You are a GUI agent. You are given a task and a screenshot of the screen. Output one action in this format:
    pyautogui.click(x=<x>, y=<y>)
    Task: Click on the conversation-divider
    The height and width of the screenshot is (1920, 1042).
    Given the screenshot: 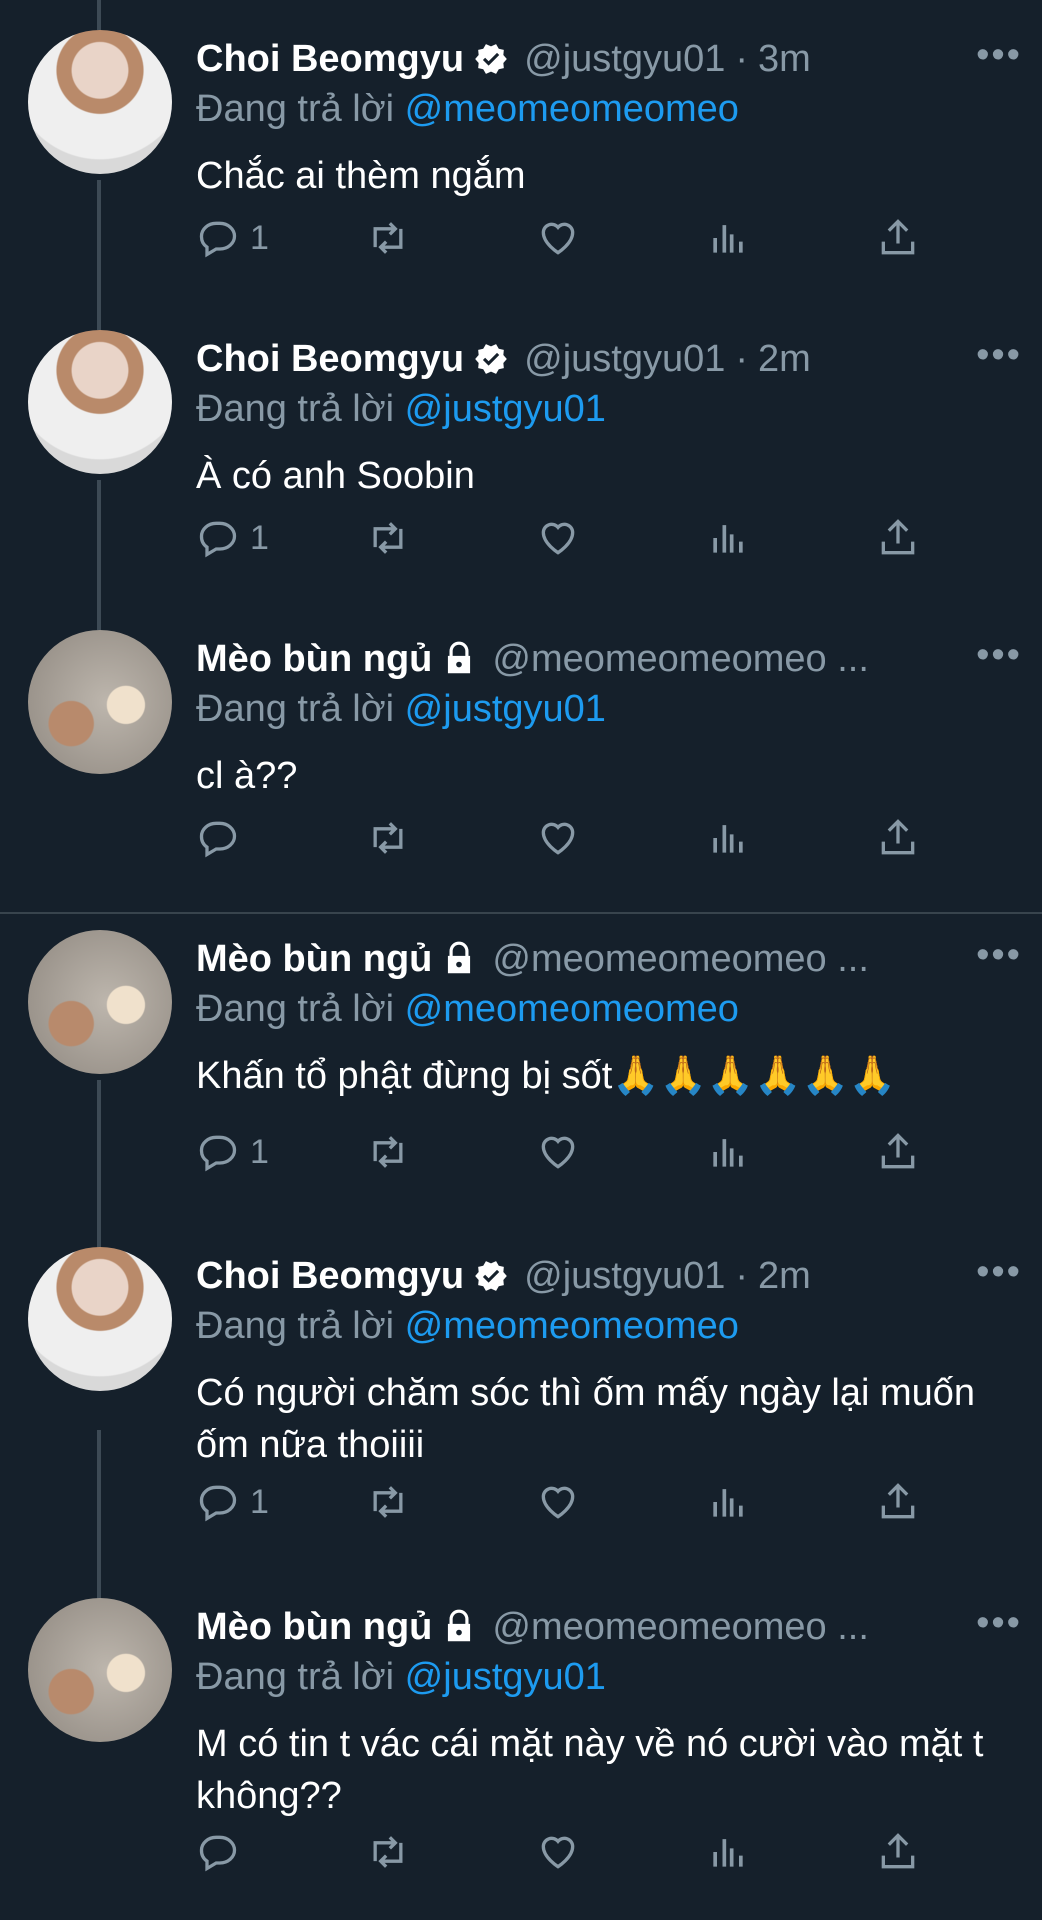 What is the action you would take?
    pyautogui.click(x=521, y=913)
    